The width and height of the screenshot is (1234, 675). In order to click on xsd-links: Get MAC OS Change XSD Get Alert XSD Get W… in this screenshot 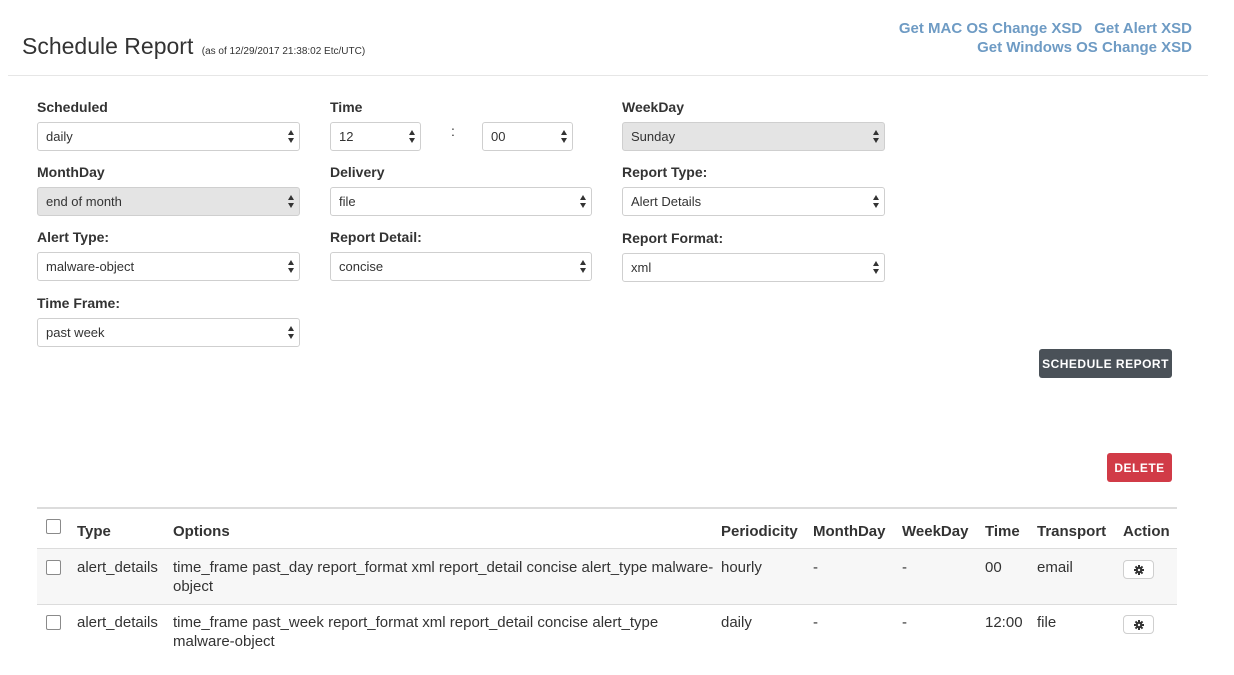, I will do `click(1045, 38)`.